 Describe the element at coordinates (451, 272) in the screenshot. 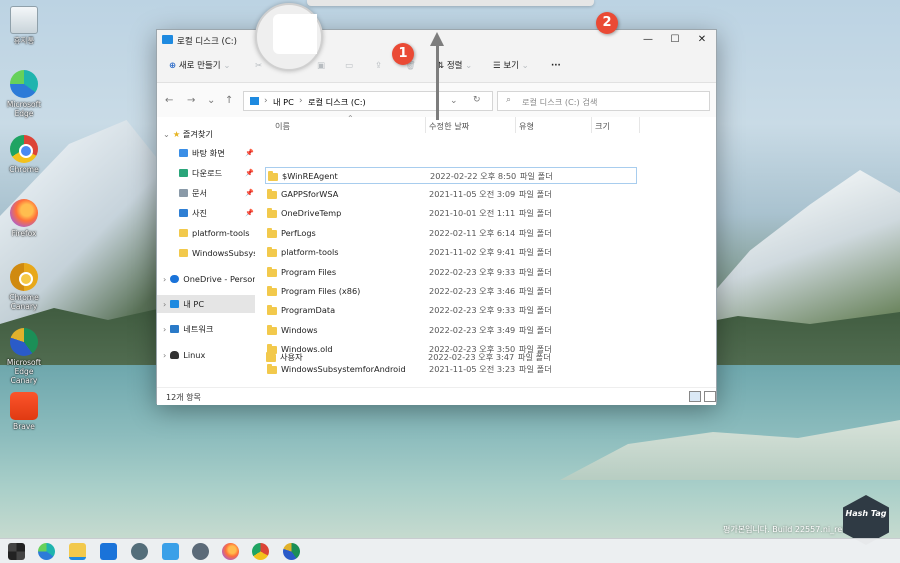

I see `table-row: Program Files 2022-02-23 오후 9:33 파일 폴더` at that location.